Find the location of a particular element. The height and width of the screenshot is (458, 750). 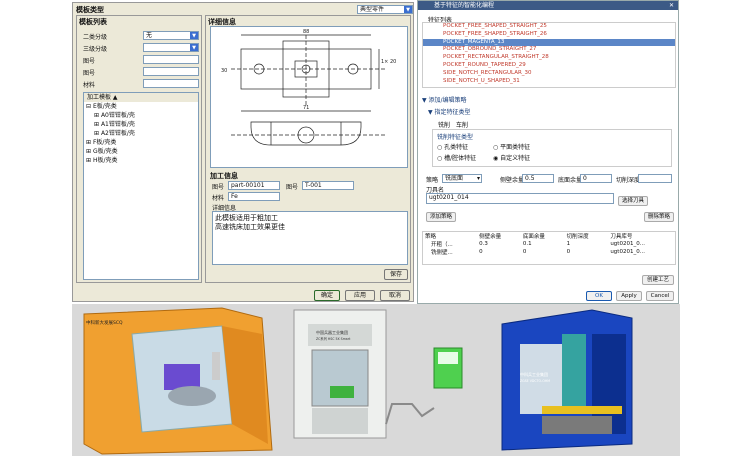

field-label-3: 图号 is located at coordinates (89, 61).